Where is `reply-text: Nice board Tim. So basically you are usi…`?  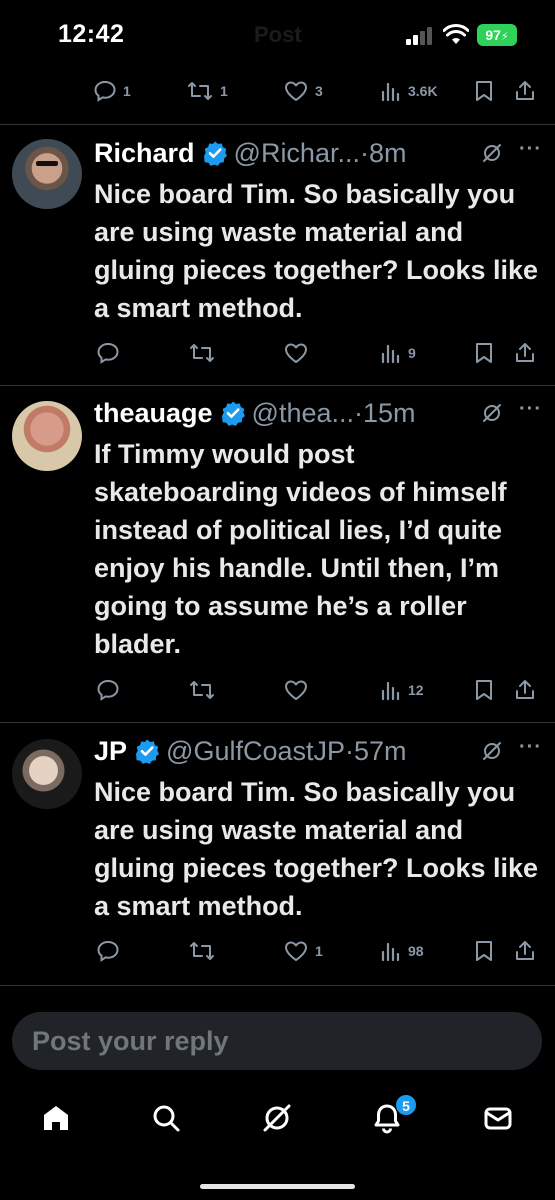 reply-text: Nice board Tim. So basically you are usi… is located at coordinates (316, 849).